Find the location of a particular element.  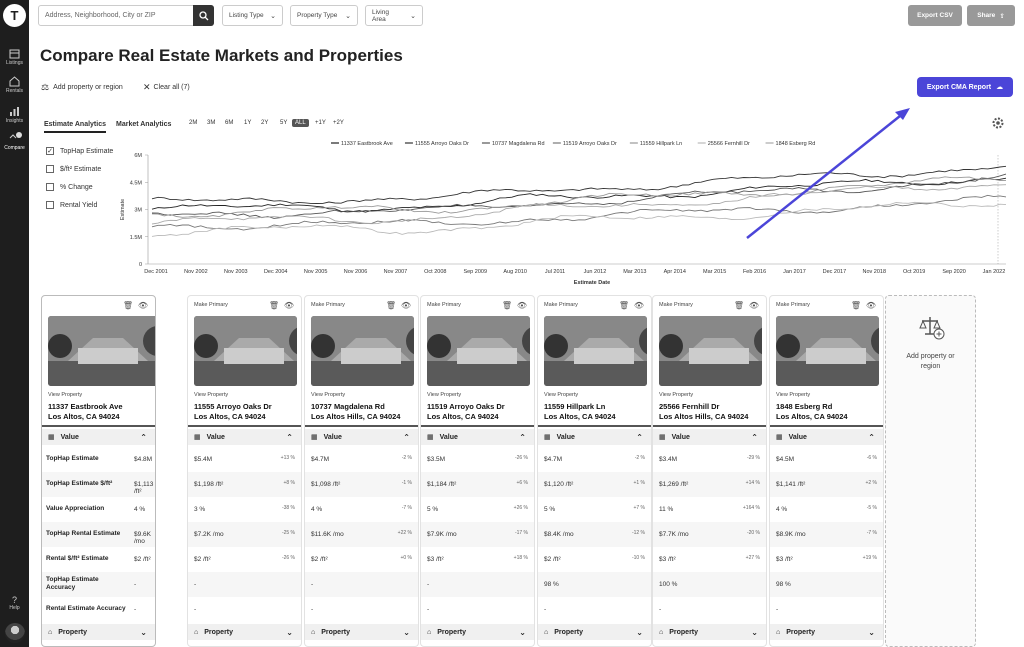

sidebar-item-rentals: Rentals is located at coordinates (14, 85).